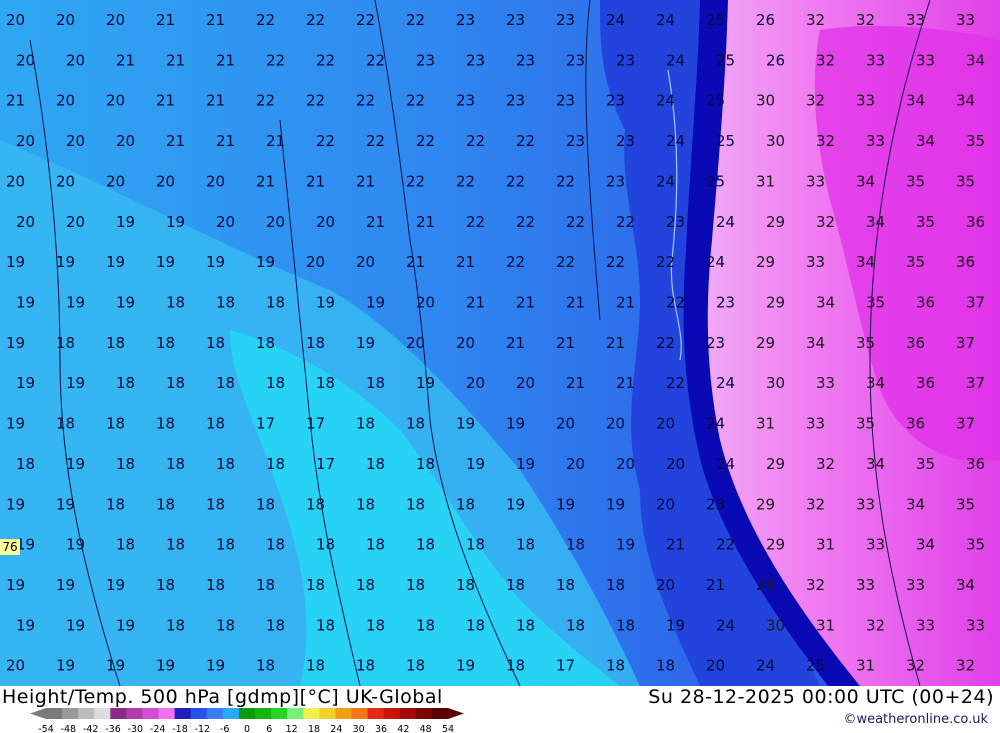 This screenshot has height=733, width=1000. I want to click on scale-tick-label: -54, so click(46, 728).